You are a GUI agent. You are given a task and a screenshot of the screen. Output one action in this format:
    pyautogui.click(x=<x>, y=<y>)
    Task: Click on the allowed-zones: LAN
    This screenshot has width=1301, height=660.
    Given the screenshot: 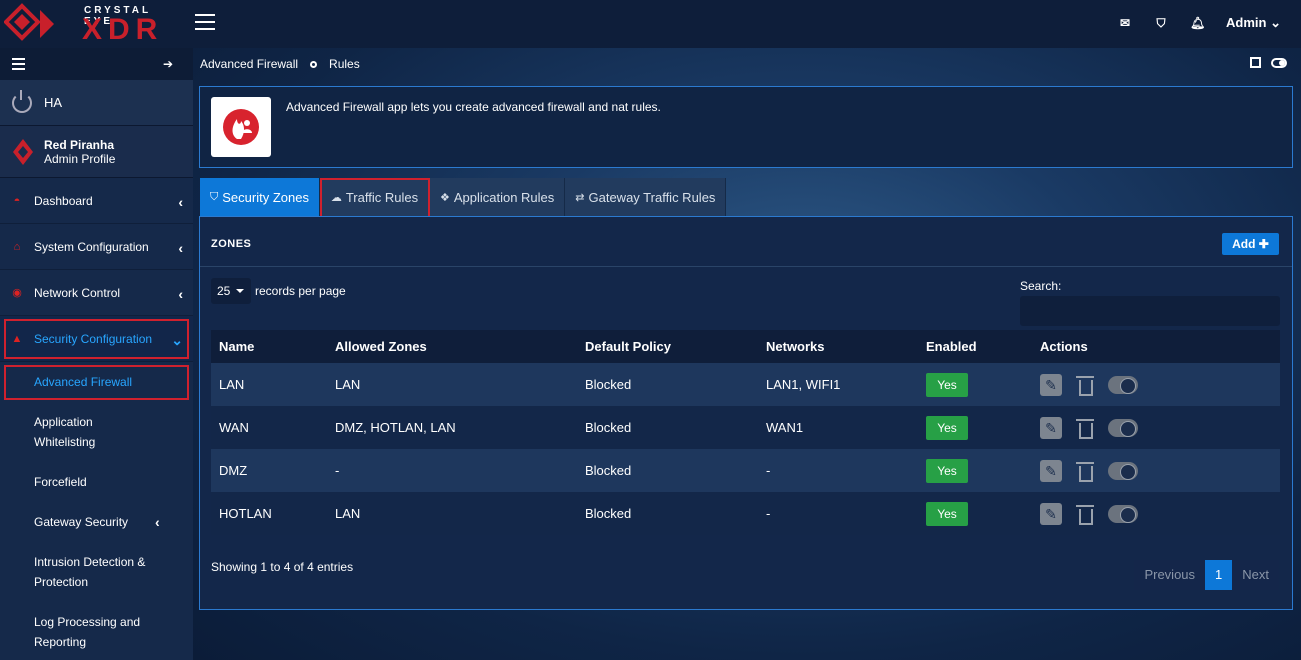 What is the action you would take?
    pyautogui.click(x=452, y=513)
    